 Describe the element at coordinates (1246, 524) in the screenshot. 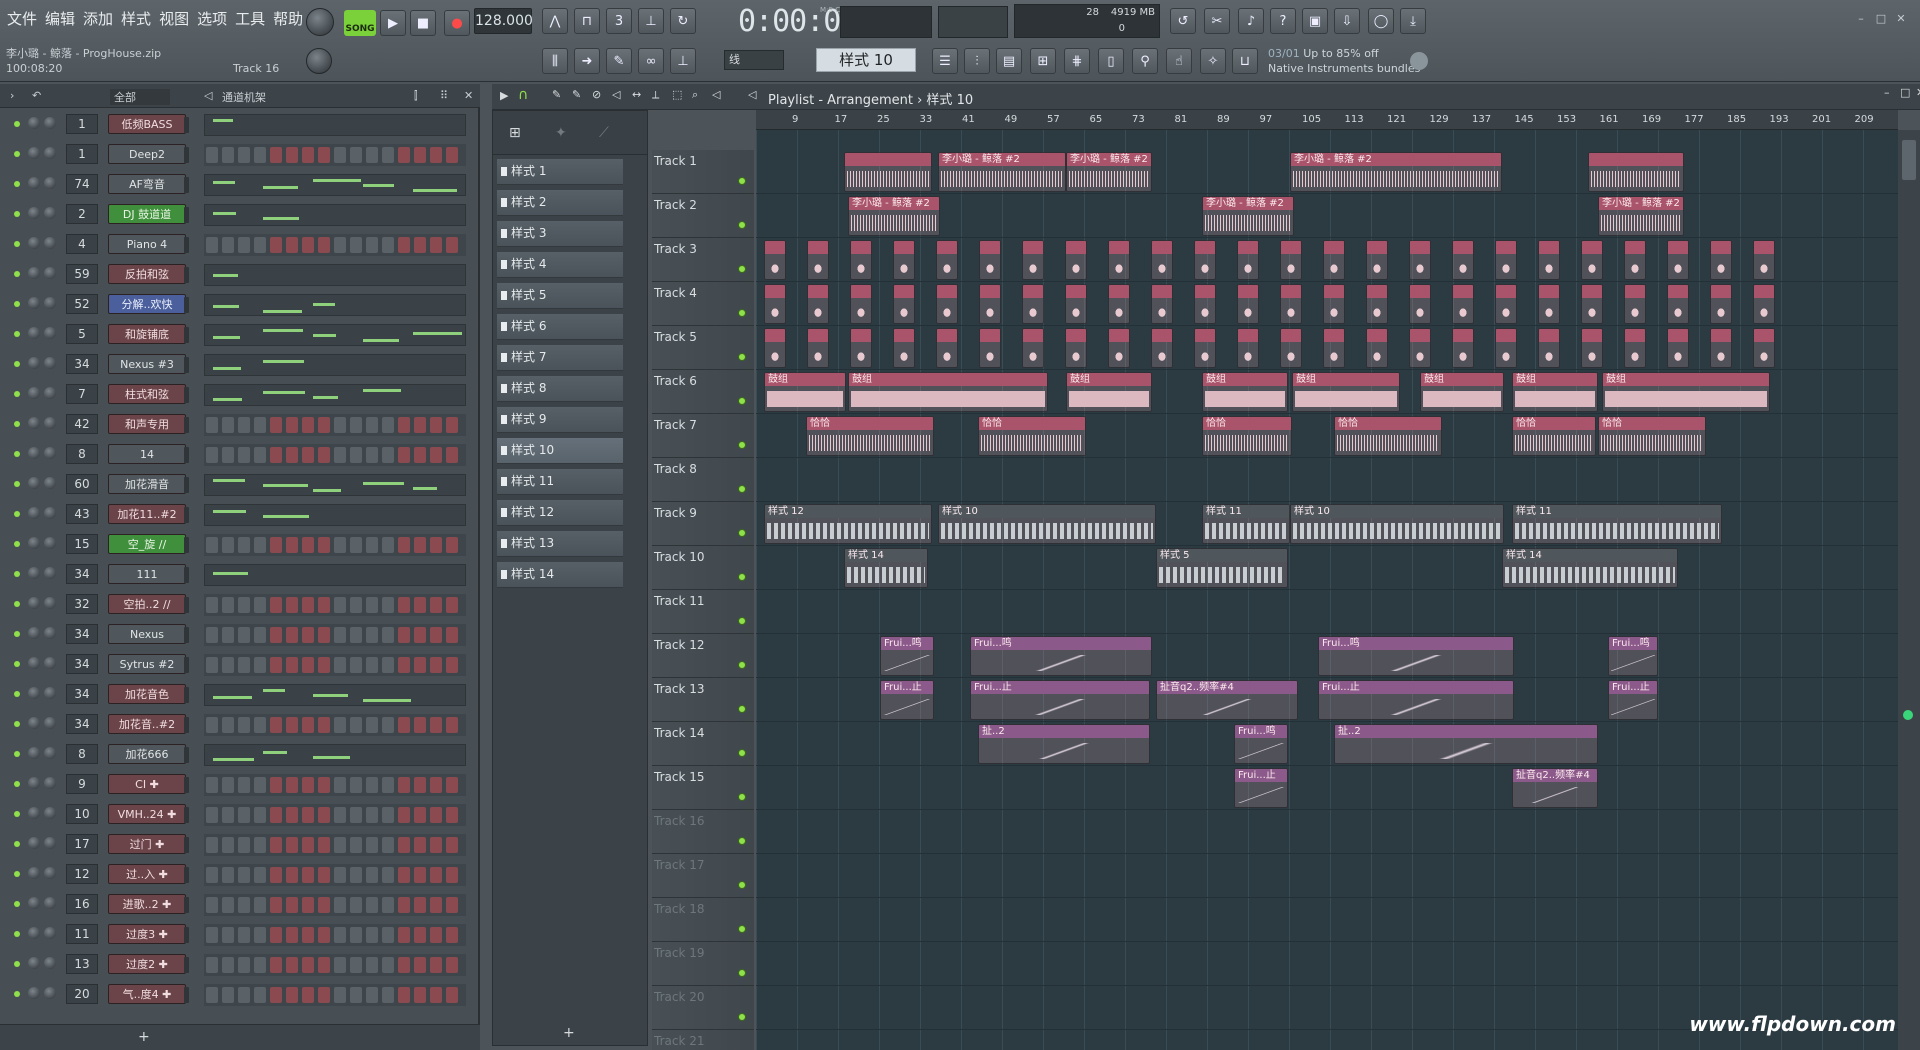

I see `playlist-clip: 样式 11` at that location.